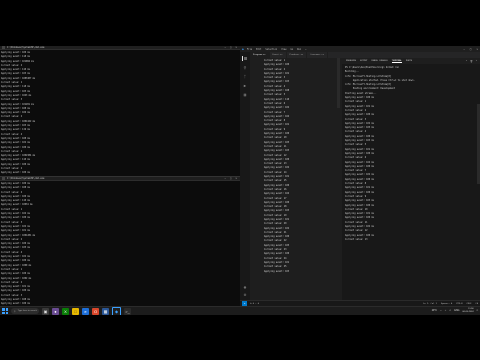 The image size is (480, 360). Describe the element at coordinates (441, 311) in the screenshot. I see `chevron-up-icon: ⌃` at that location.